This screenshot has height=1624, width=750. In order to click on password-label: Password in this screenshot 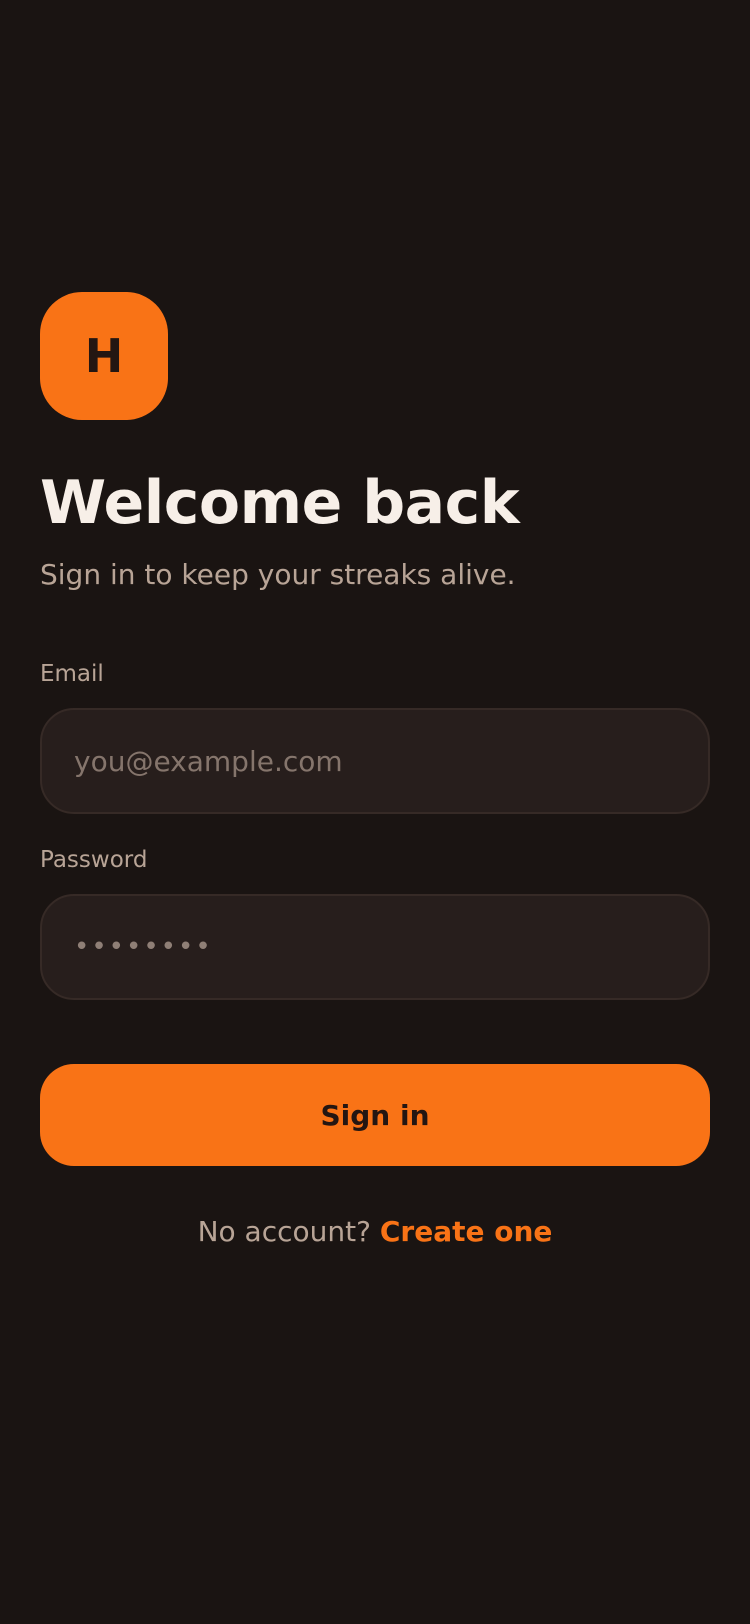, I will do `click(94, 860)`.